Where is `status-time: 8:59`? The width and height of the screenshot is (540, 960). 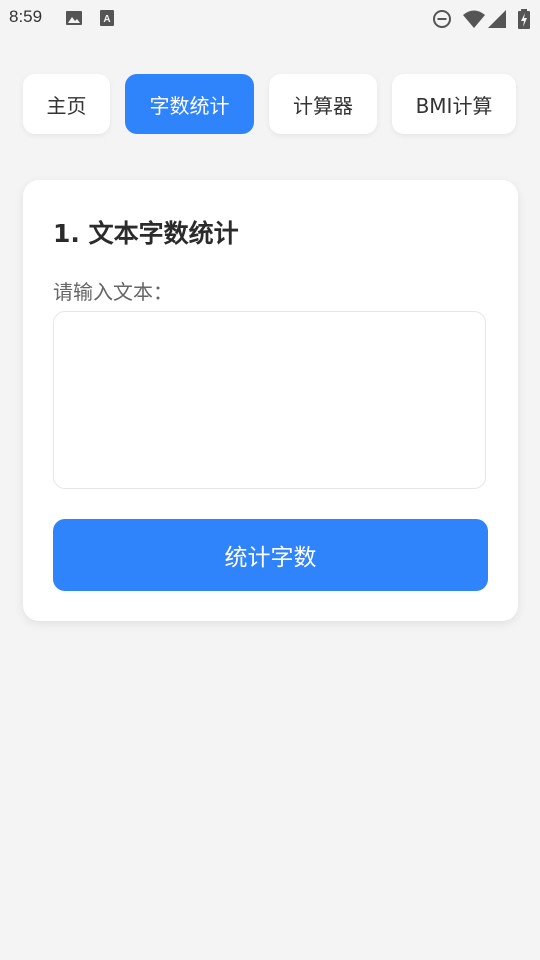 status-time: 8:59 is located at coordinates (26, 16).